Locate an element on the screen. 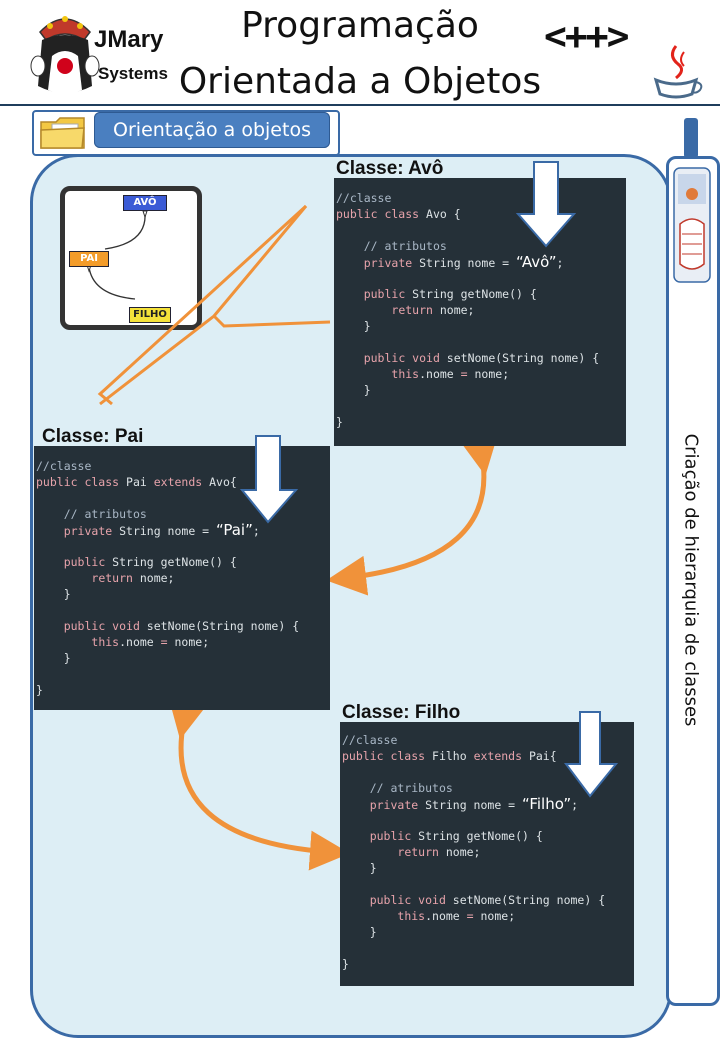 This screenshot has height=1040, width=720. page-title-line1: Programação is located at coordinates (360, 25).